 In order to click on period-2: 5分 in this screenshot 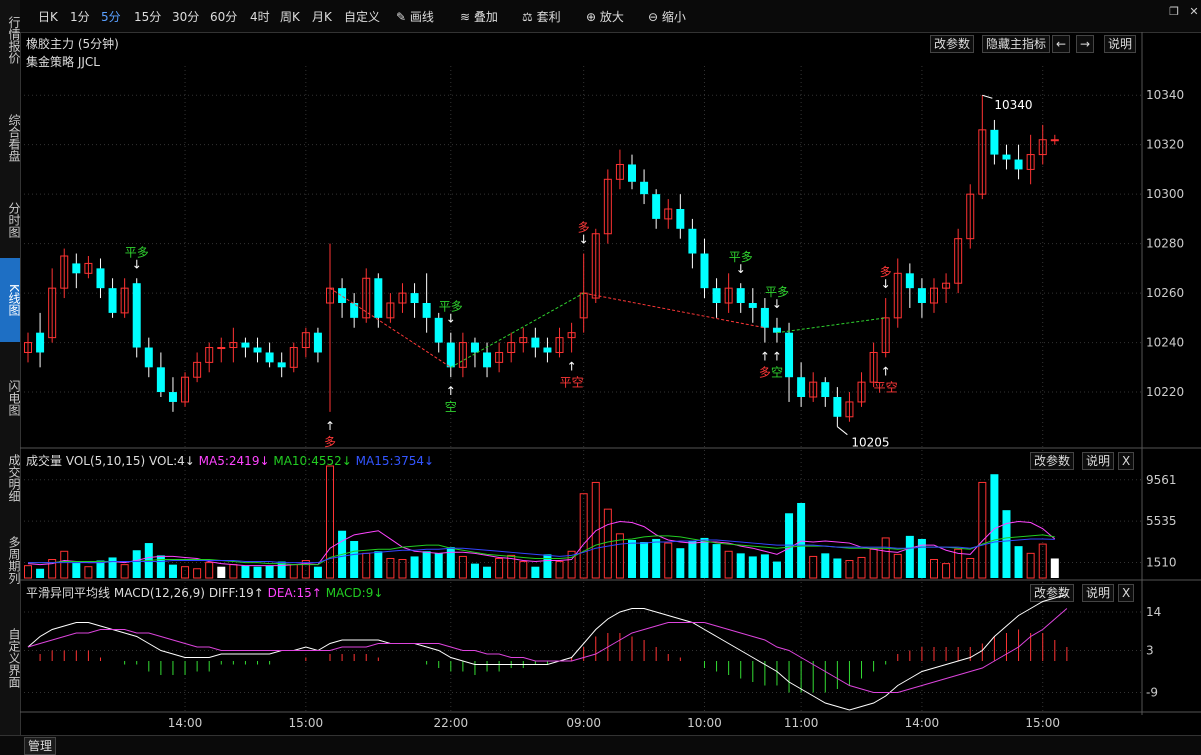, I will do `click(111, 16)`.